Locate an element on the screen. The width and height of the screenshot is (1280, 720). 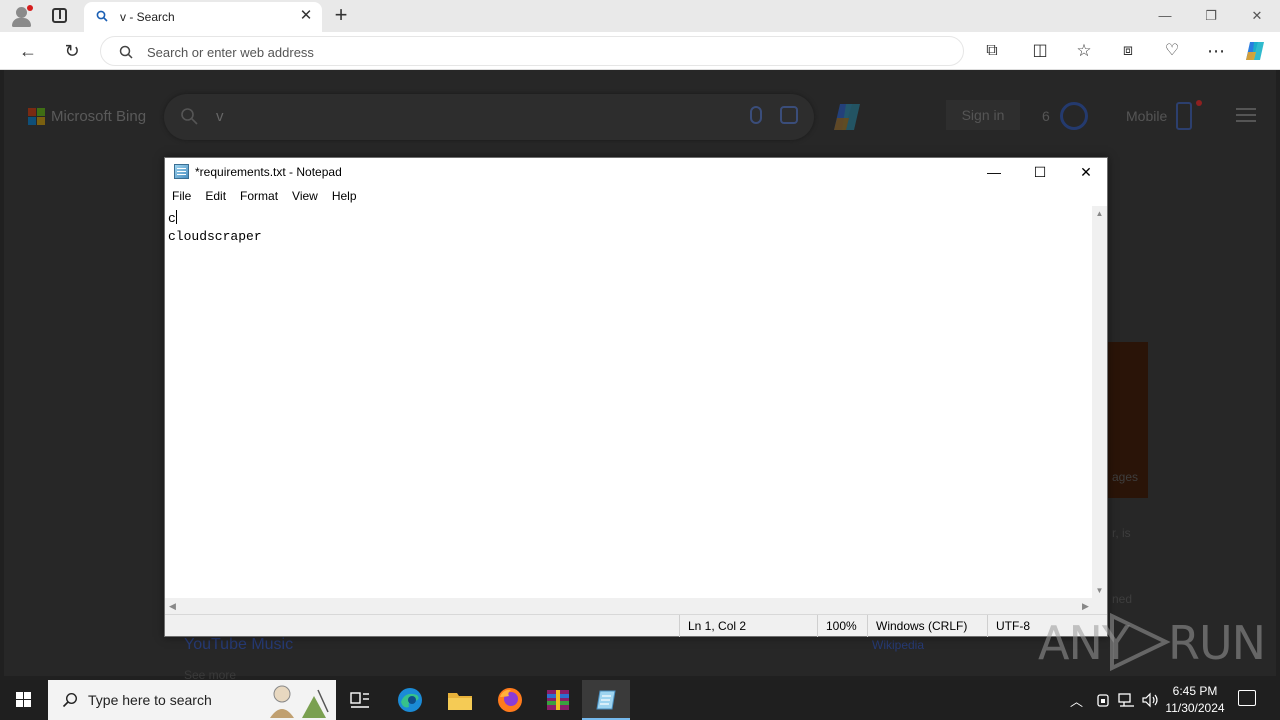
security-tray-icon is located at coordinates (1103, 700).